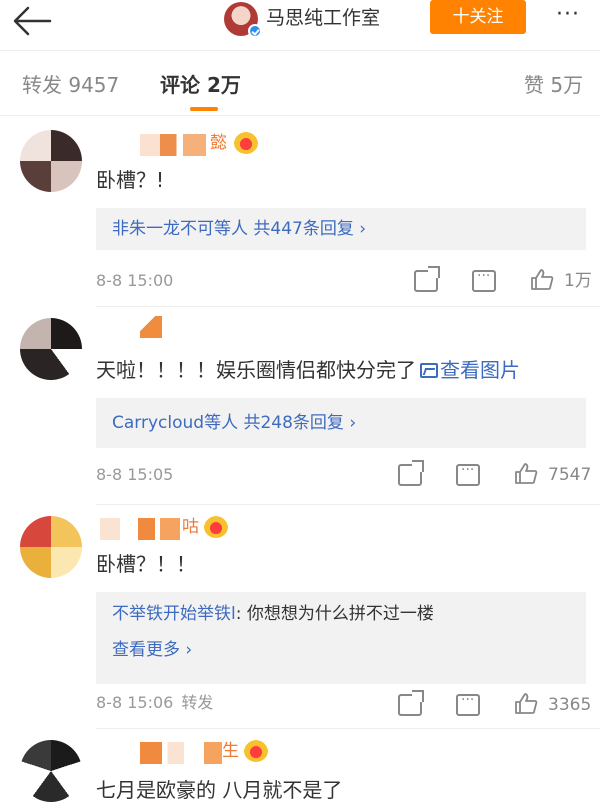  I want to click on image-icon, so click(429, 370).